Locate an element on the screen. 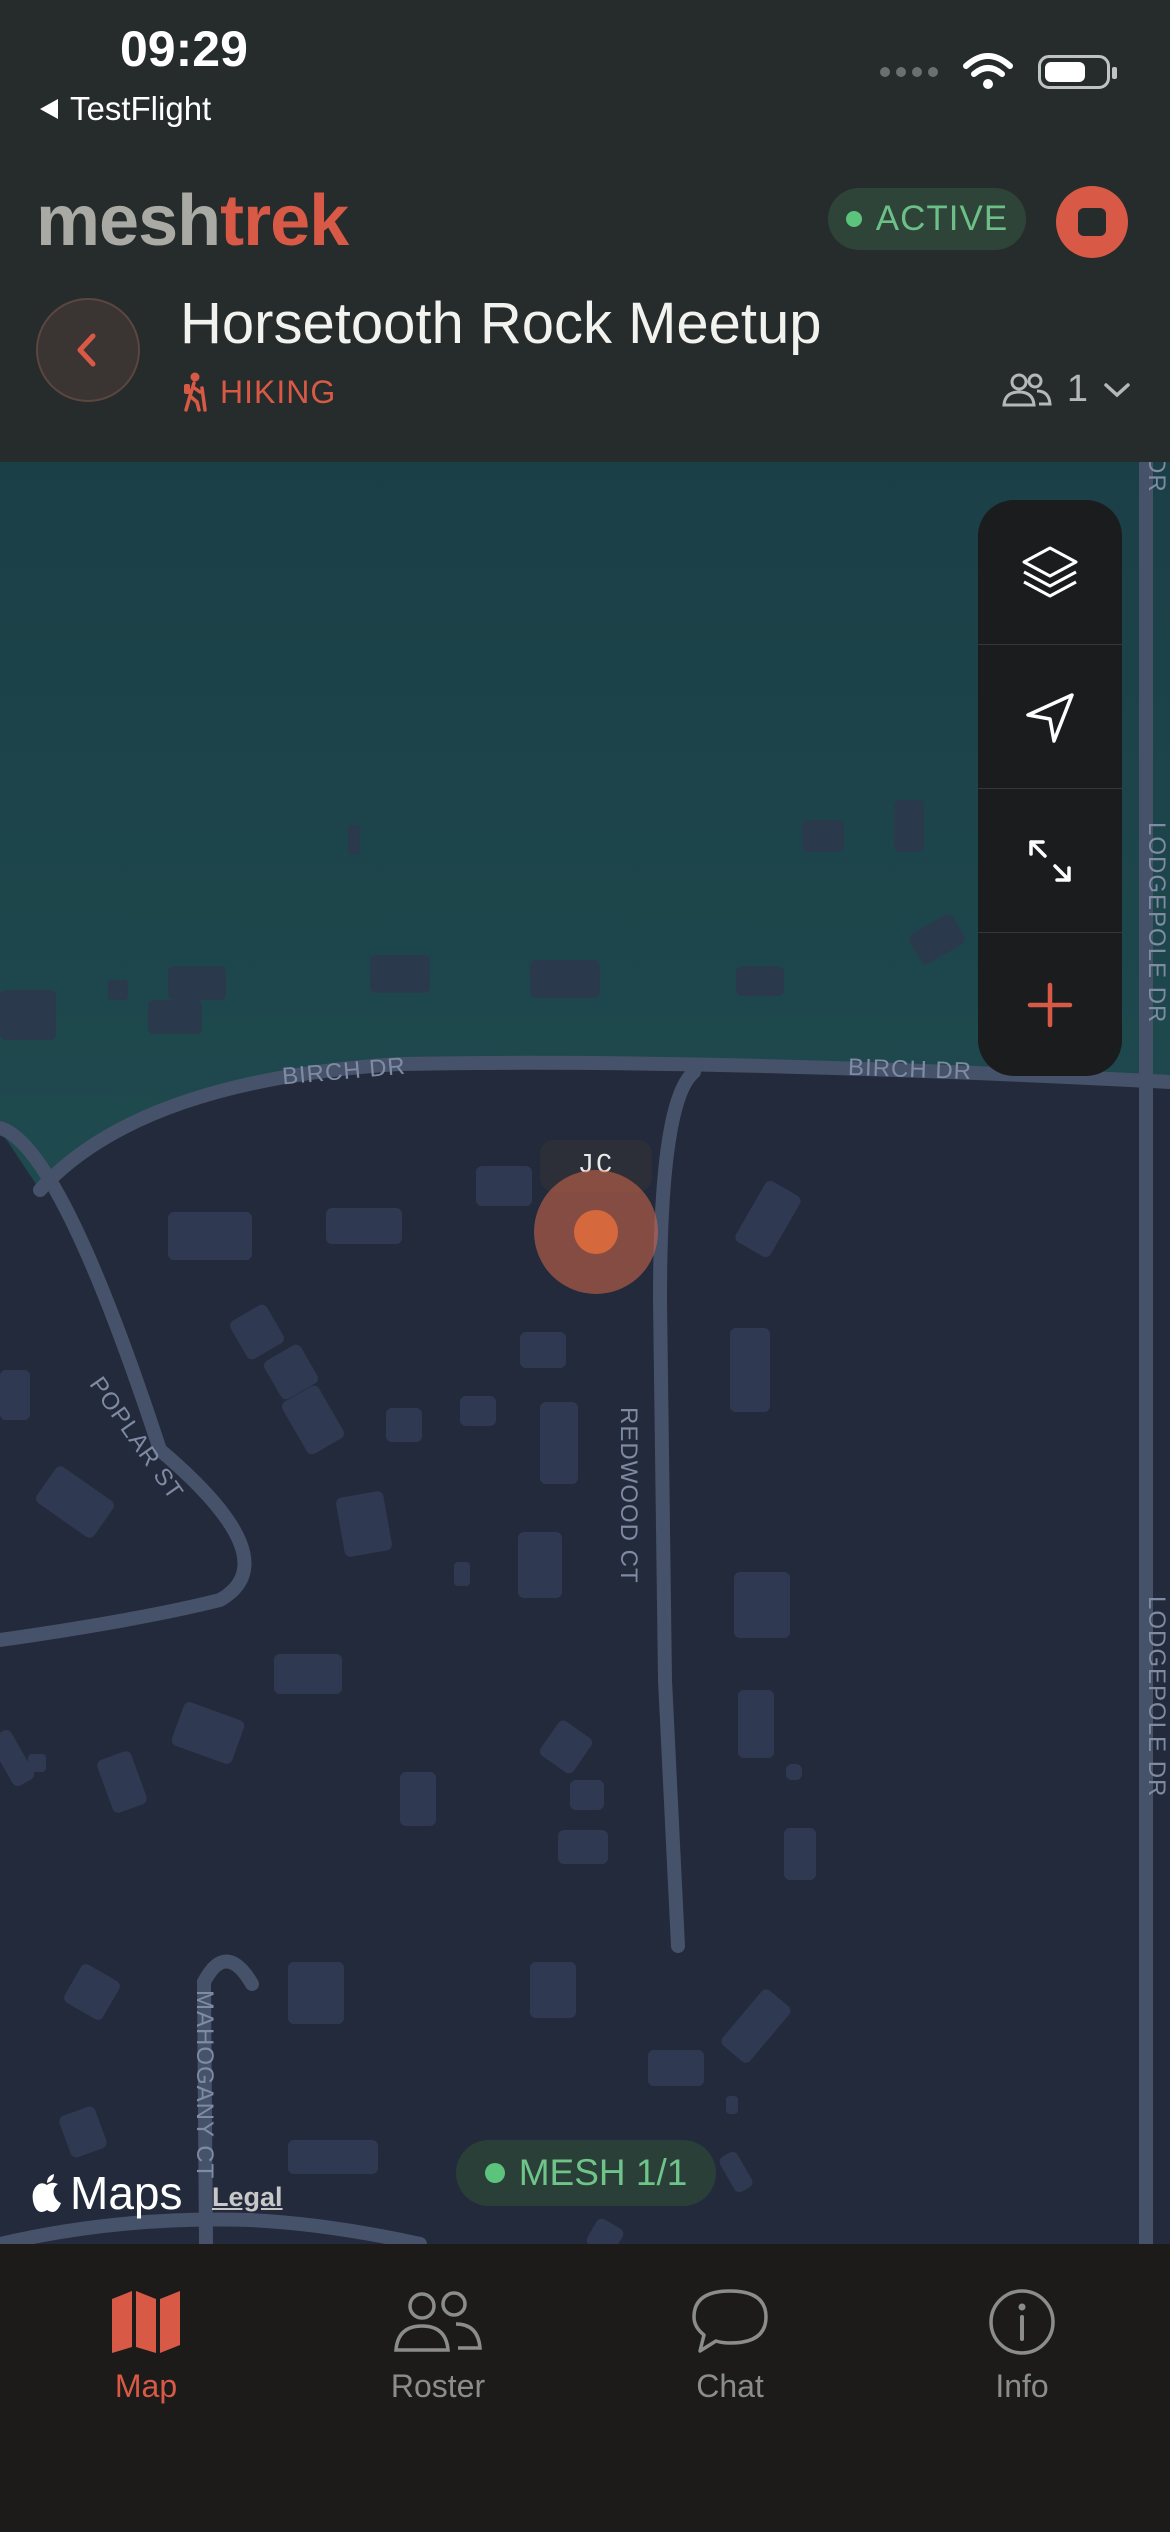 Image resolution: width=1170 pixels, height=2532 pixels. app-logo: meshtrek is located at coordinates (192, 221).